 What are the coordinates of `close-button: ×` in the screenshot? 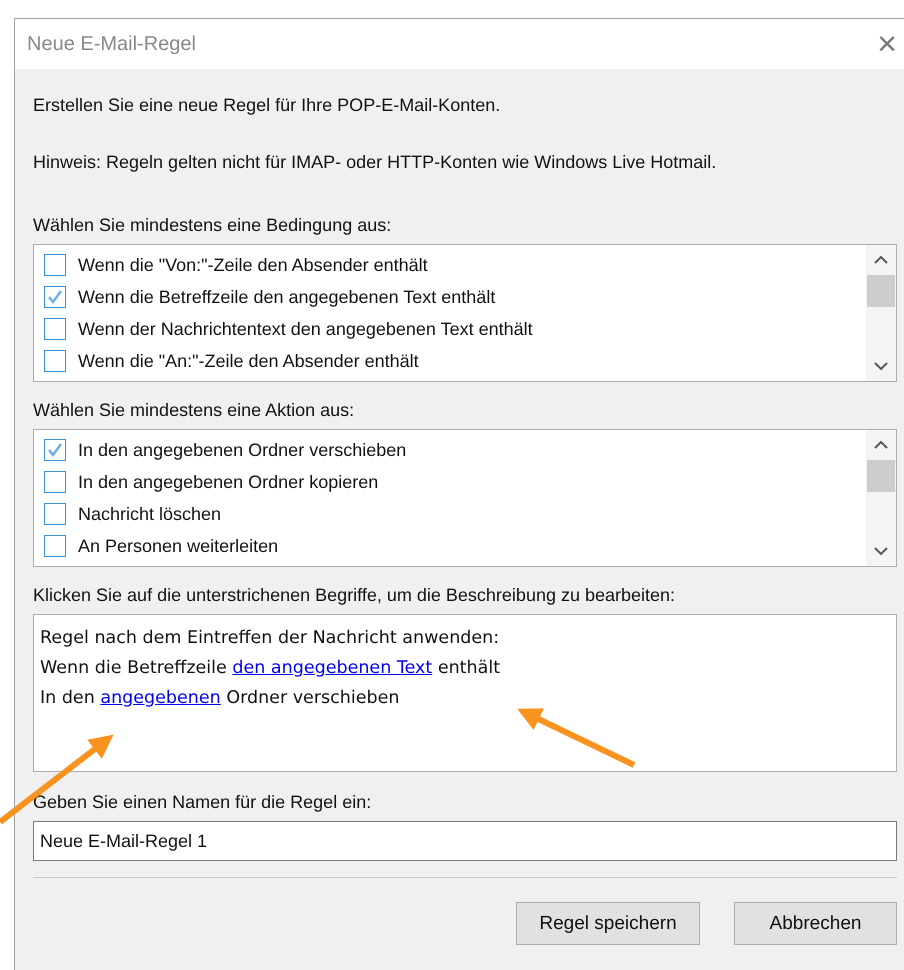 It's located at (887, 44).